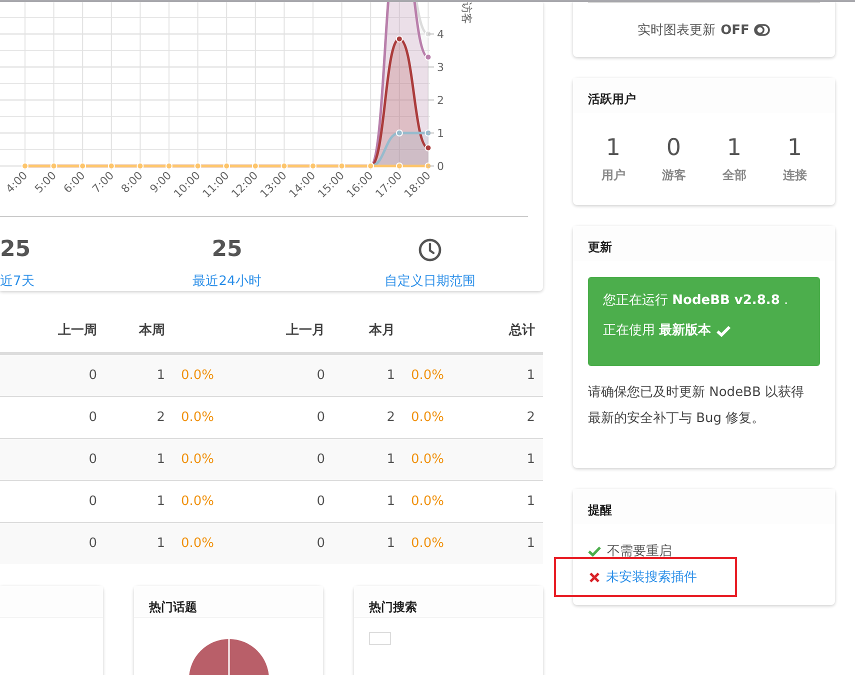 This screenshot has width=855, height=675. Describe the element at coordinates (77, 330) in the screenshot. I see `column-header: 上一周` at that location.